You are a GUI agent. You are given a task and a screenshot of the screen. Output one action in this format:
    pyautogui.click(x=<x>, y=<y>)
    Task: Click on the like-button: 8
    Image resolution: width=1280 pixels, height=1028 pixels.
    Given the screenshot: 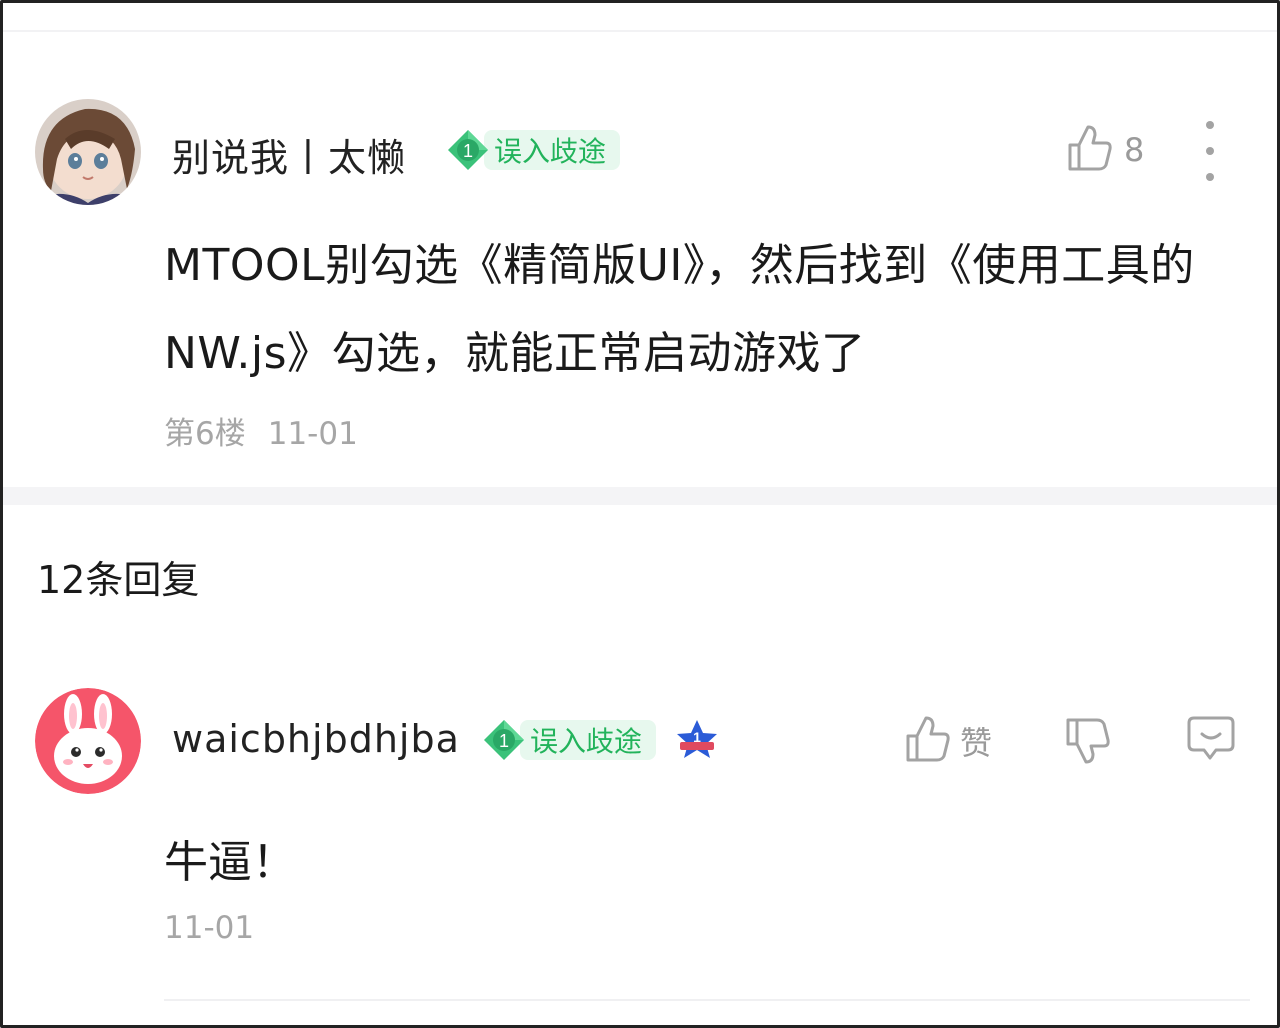 What is the action you would take?
    pyautogui.click(x=1105, y=150)
    